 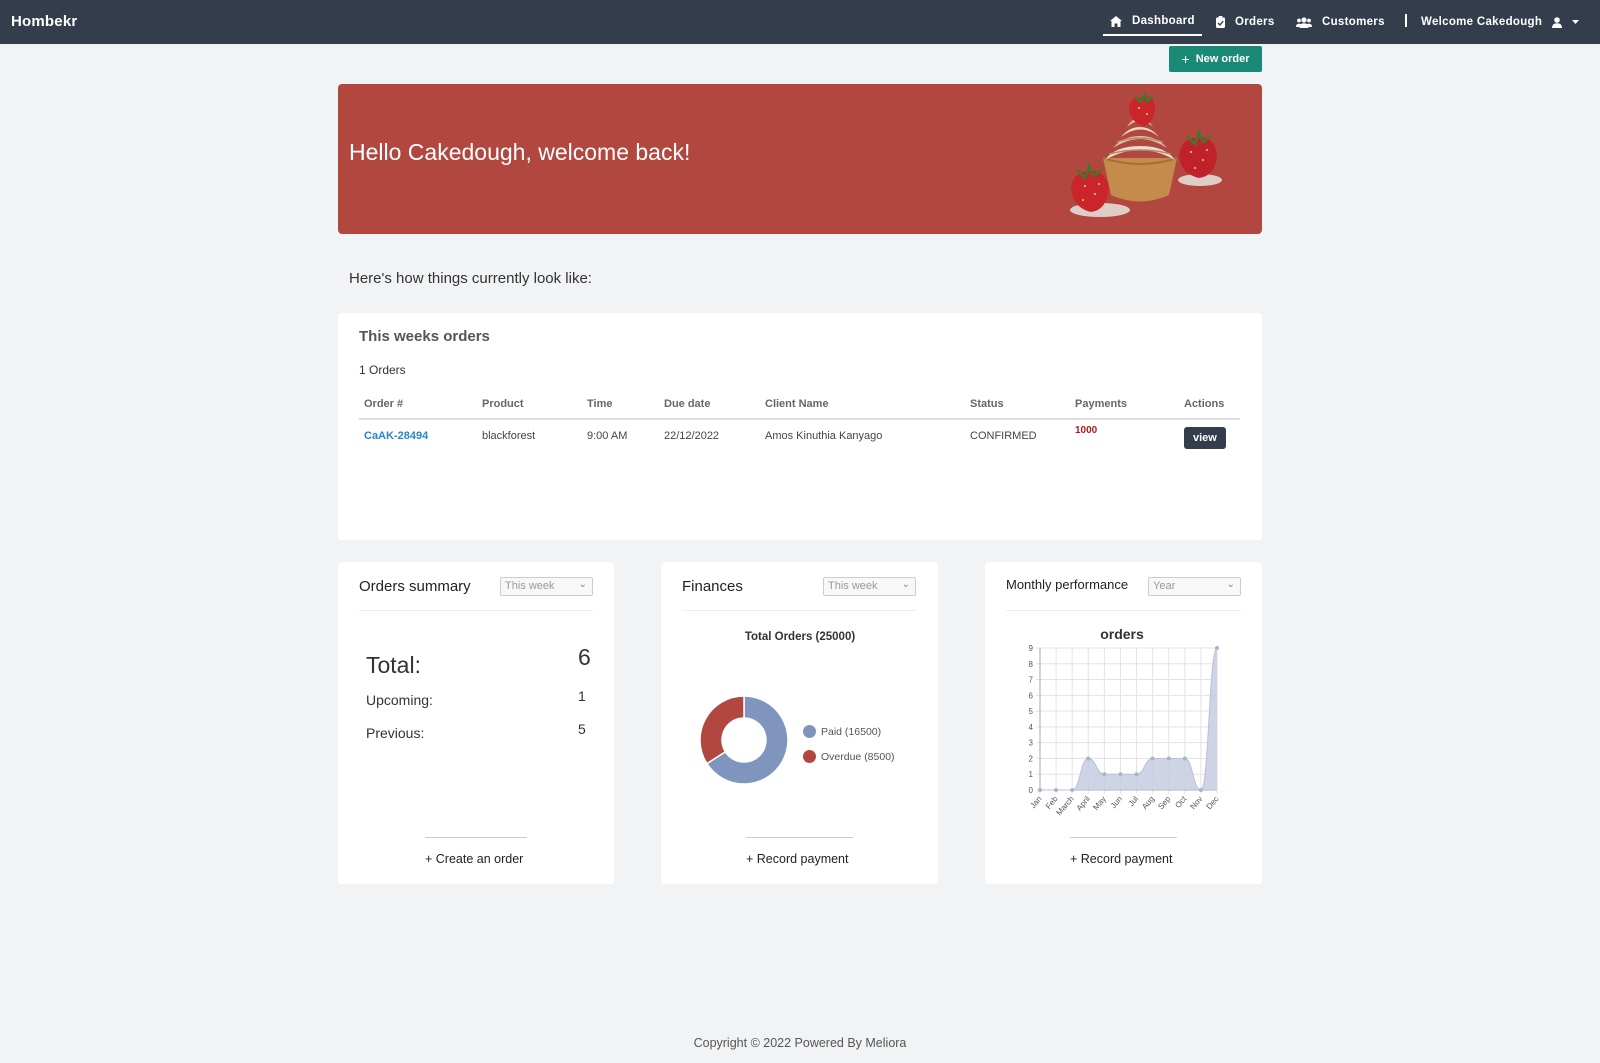 What do you see at coordinates (1031, 648) in the screenshot?
I see `y-tick-label: 9` at bounding box center [1031, 648].